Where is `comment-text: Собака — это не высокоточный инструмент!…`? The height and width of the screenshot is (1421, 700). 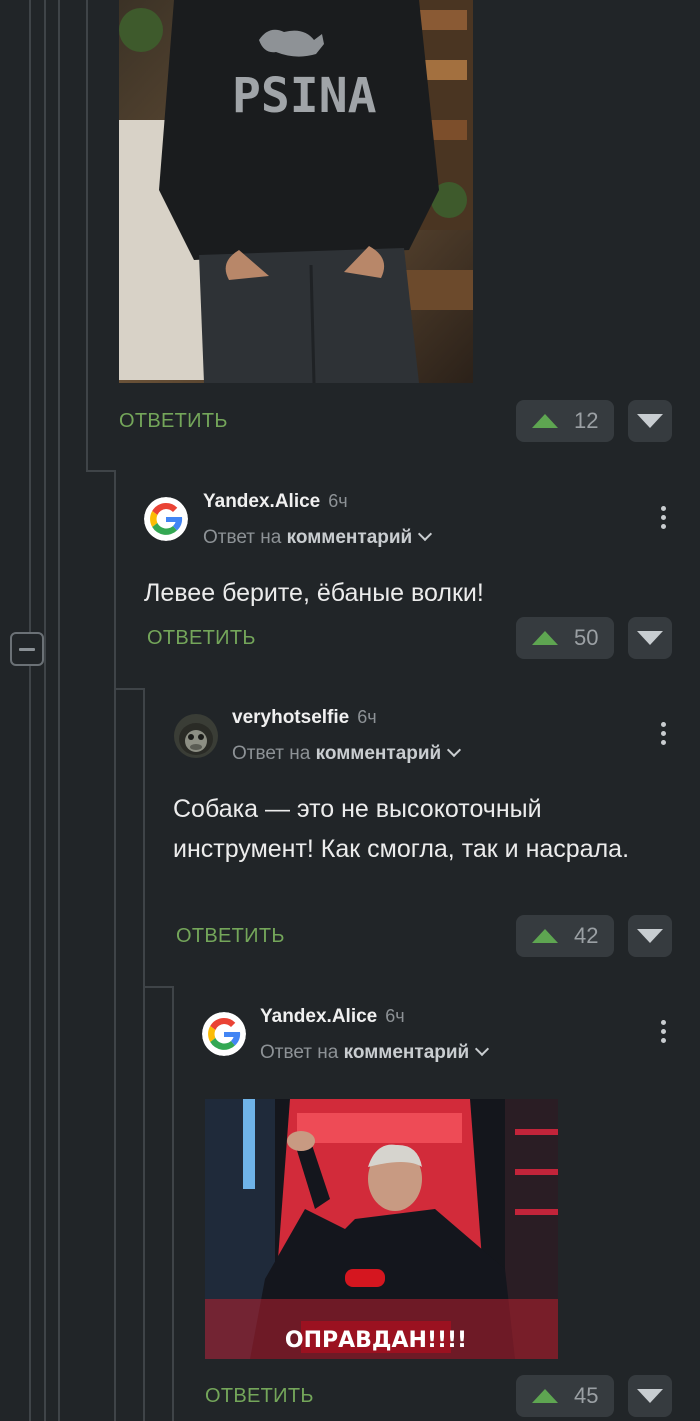 comment-text: Собака — это не высокоточный инструмент!… is located at coordinates (401, 829).